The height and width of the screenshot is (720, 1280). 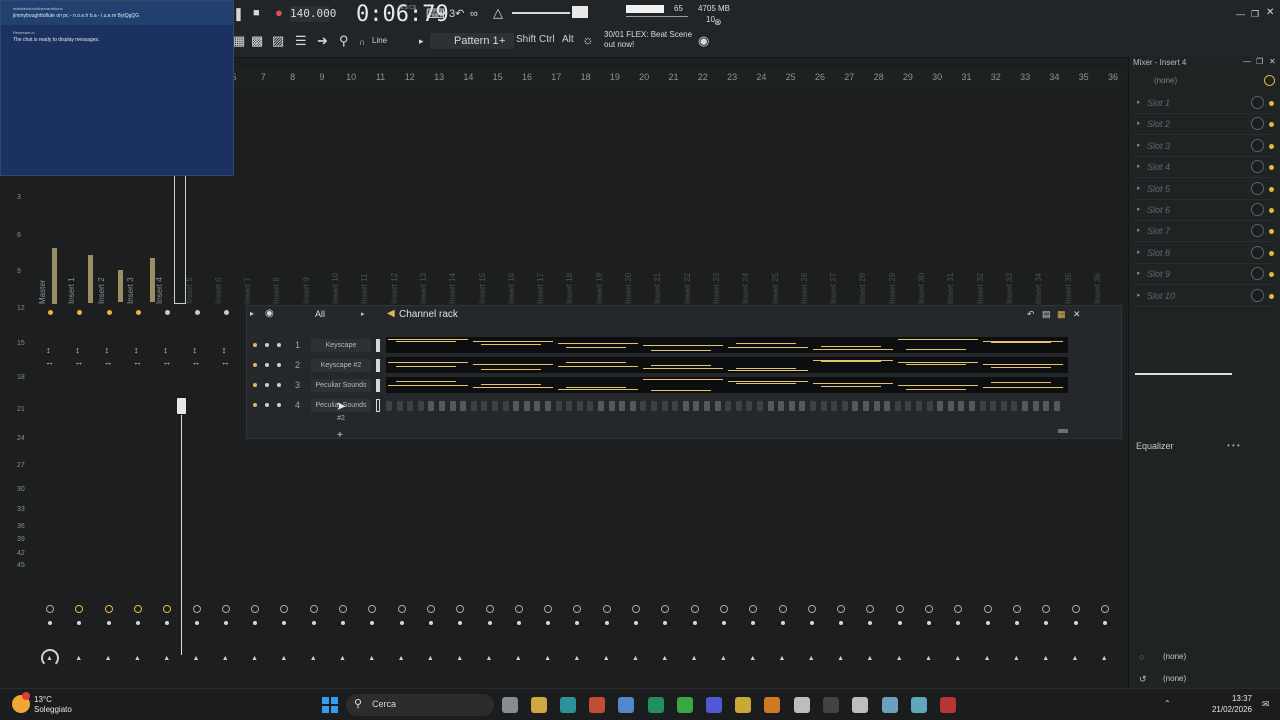 I want to click on mixer-track-label: Insert 18, so click(x=569, y=288).